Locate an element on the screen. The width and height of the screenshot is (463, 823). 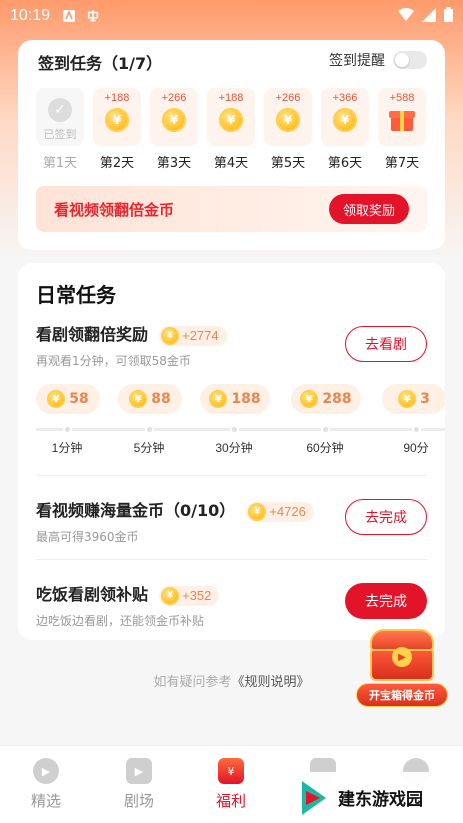
milestone-badge: ¥ 288 is located at coordinates (326, 399).